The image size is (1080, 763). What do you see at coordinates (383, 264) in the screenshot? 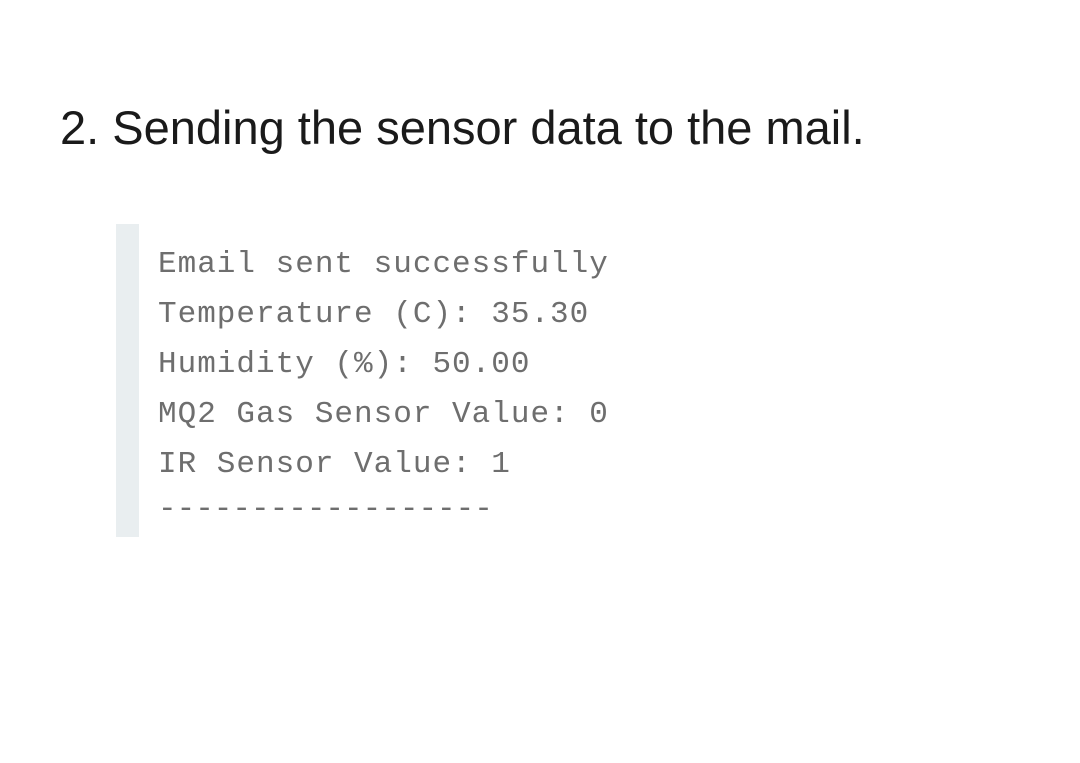
I see `email-status-line: Email sent successfully` at bounding box center [383, 264].